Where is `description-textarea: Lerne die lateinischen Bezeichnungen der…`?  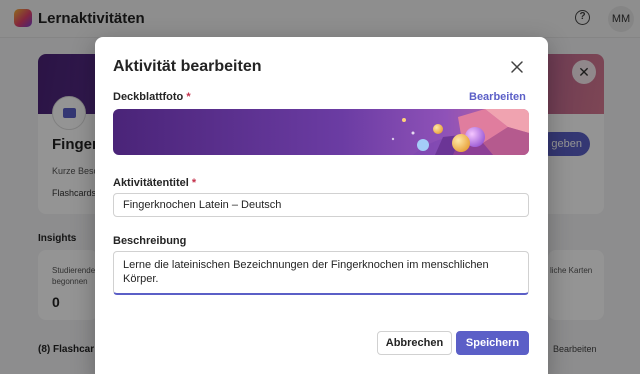 description-textarea: Lerne die lateinischen Bezeichnungen der… is located at coordinates (321, 273).